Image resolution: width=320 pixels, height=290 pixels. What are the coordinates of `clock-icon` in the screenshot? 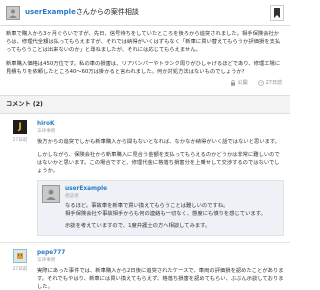 It's located at (260, 83).